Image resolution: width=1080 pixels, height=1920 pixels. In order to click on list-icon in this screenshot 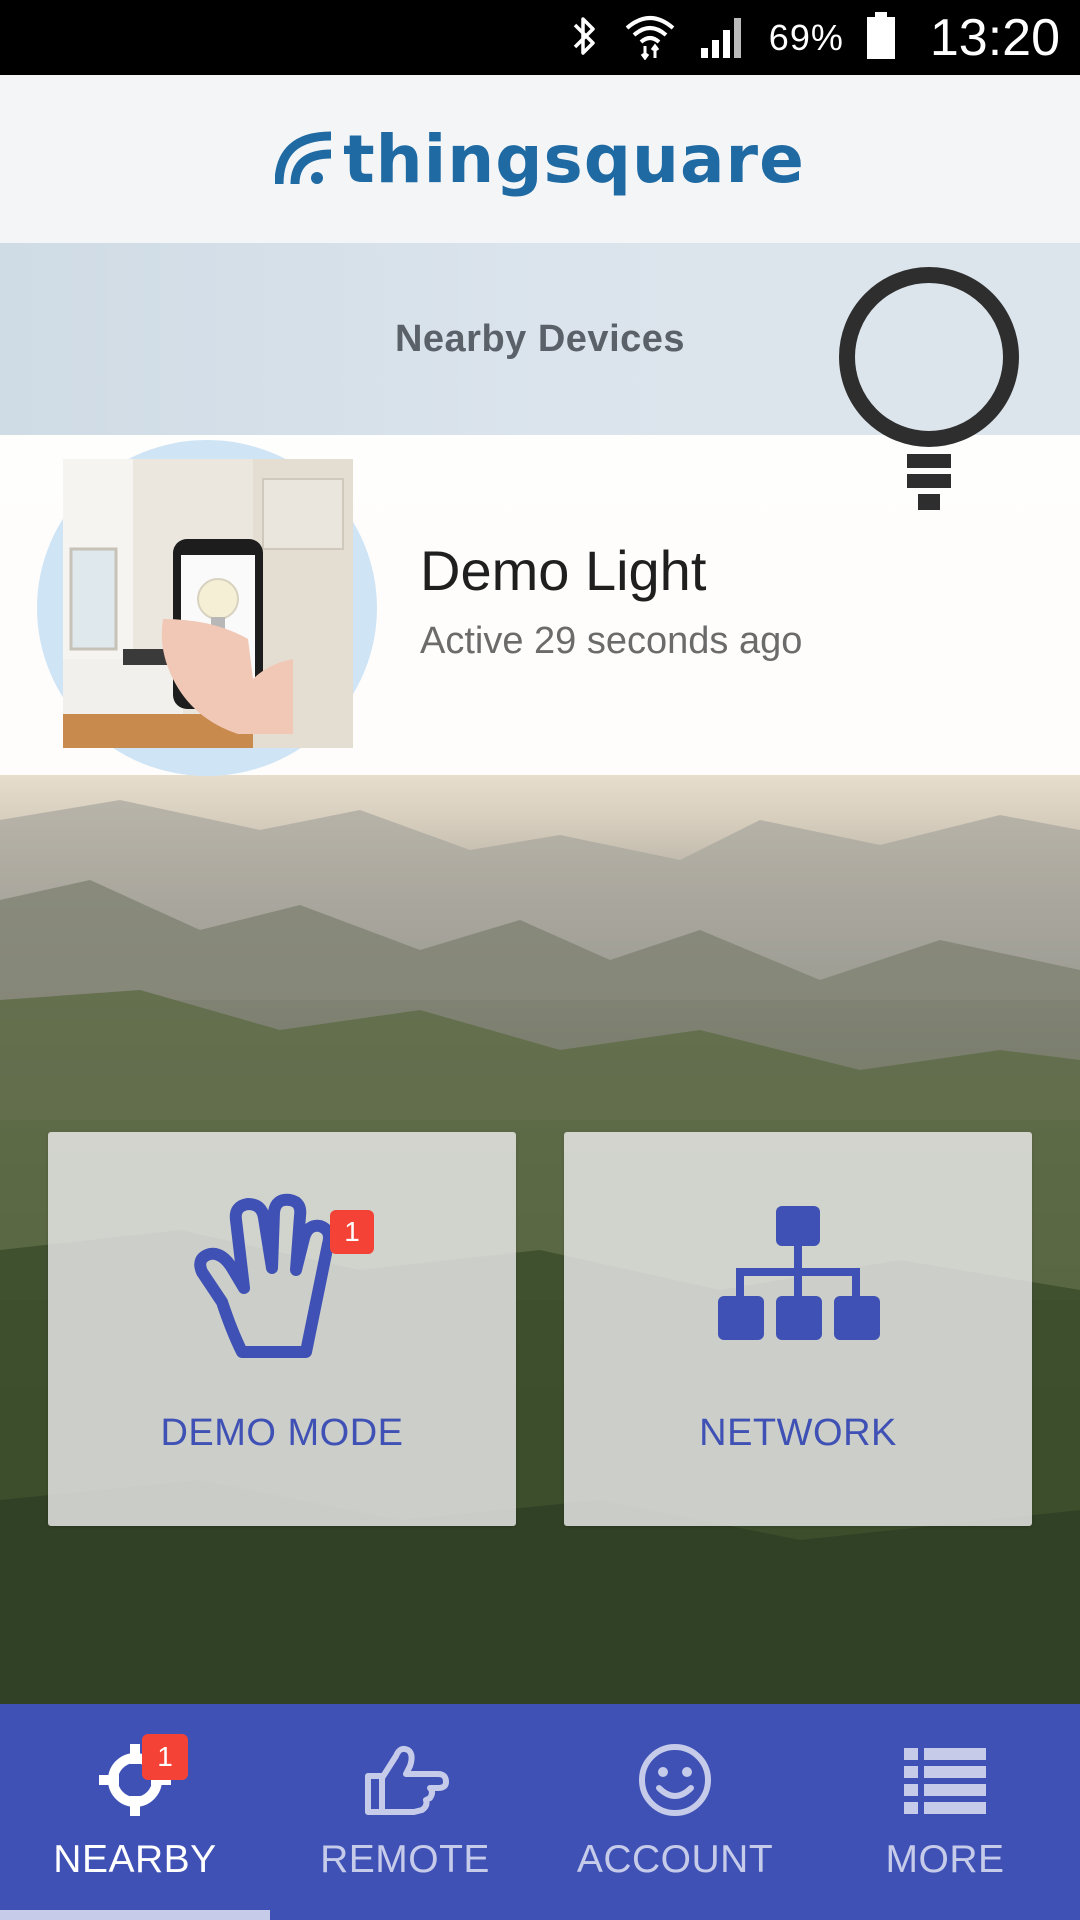, I will do `click(945, 1782)`.